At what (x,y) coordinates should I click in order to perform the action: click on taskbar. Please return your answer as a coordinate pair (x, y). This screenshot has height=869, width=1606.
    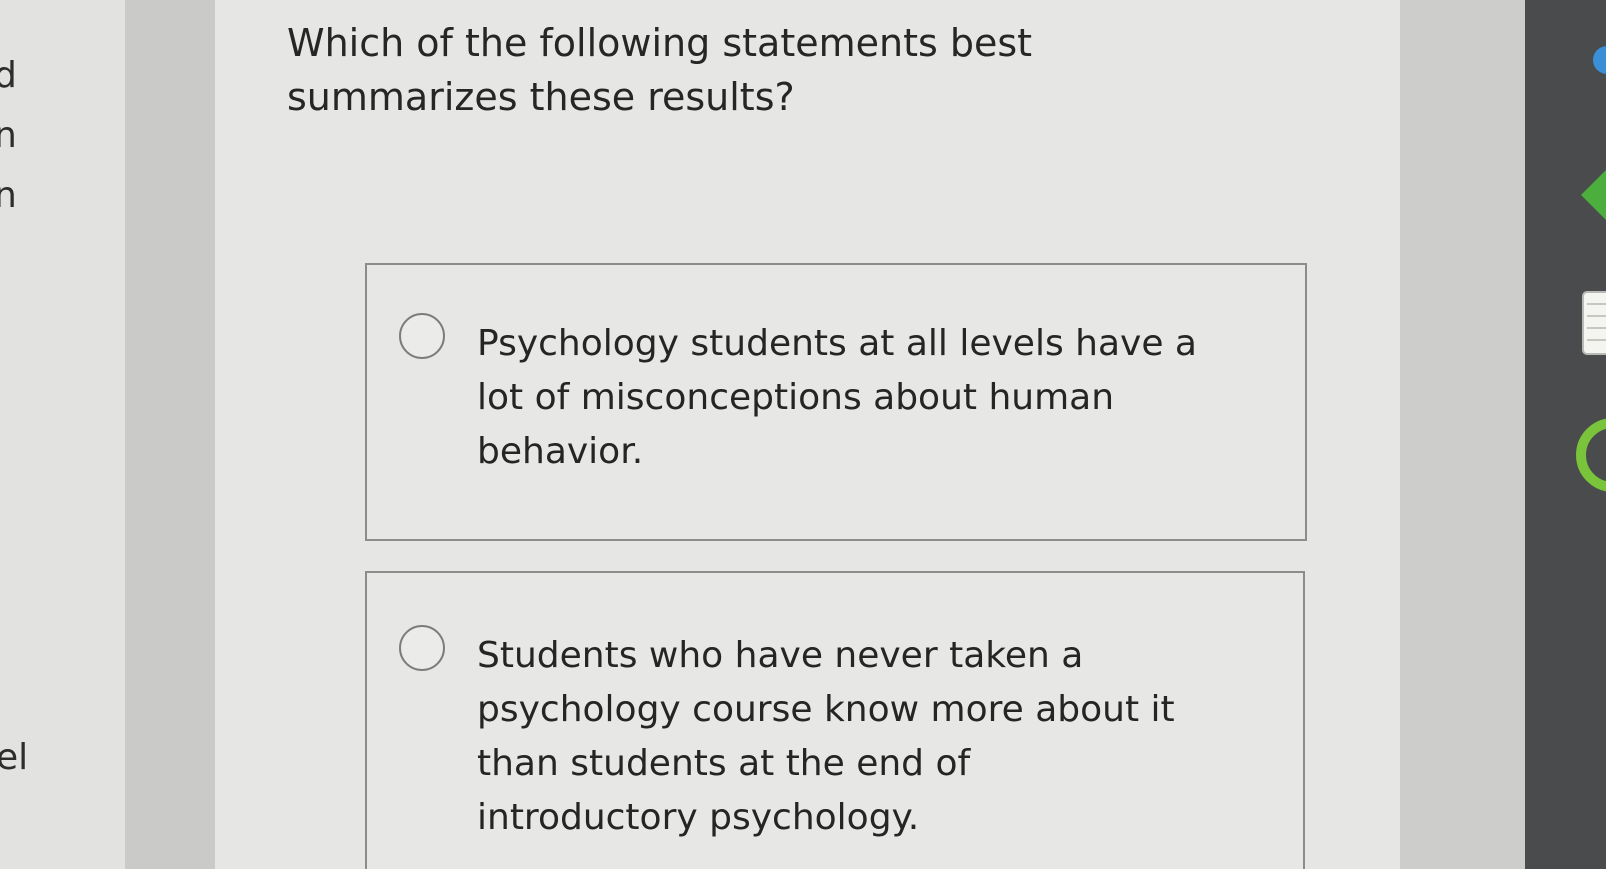
    Looking at the image, I should click on (1565, 434).